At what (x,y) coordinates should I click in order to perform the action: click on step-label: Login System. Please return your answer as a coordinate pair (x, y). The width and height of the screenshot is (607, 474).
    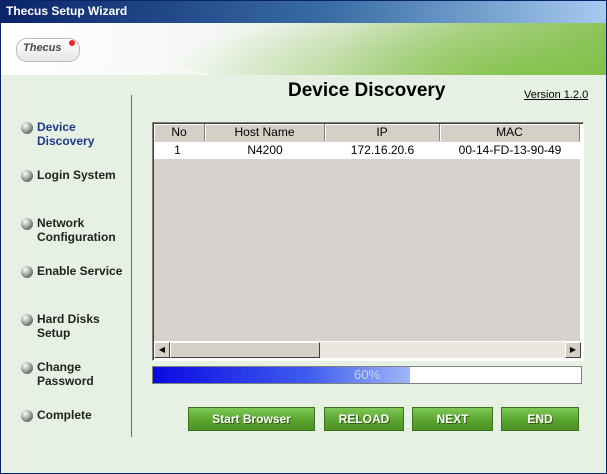
    Looking at the image, I should click on (76, 175).